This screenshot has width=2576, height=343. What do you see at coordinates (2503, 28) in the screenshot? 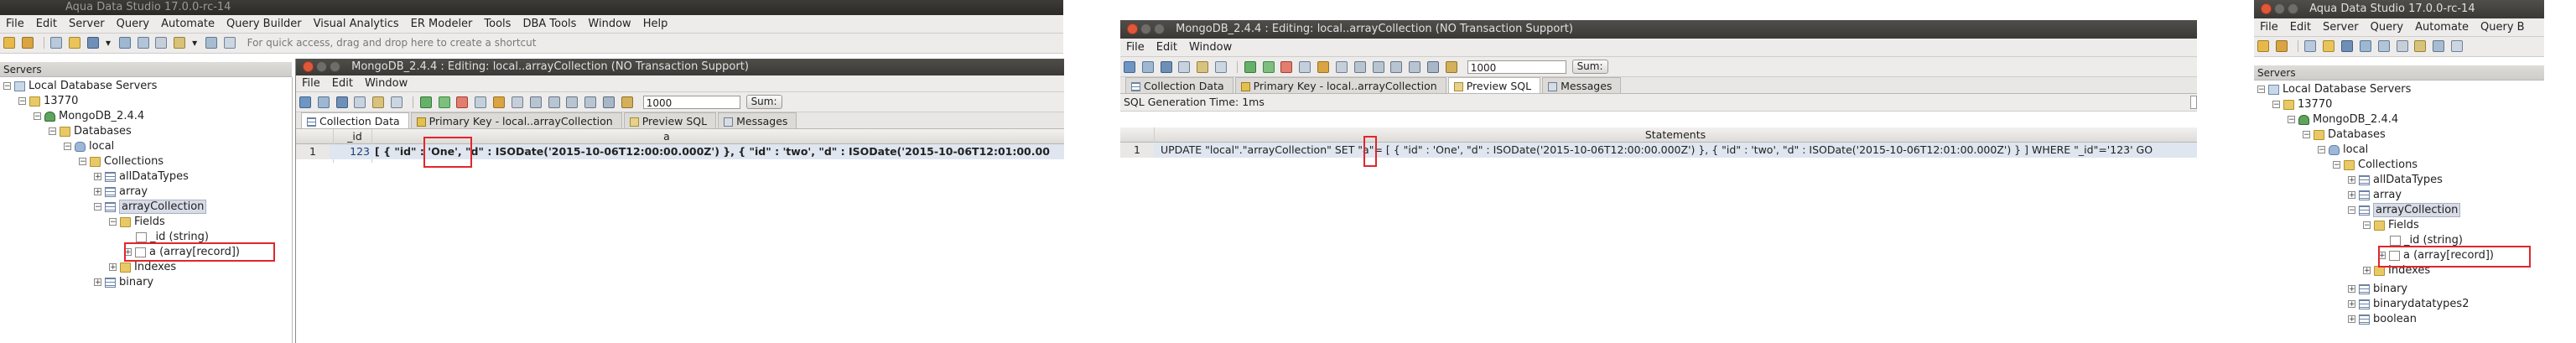
I see `menu-query-builder: Query B` at bounding box center [2503, 28].